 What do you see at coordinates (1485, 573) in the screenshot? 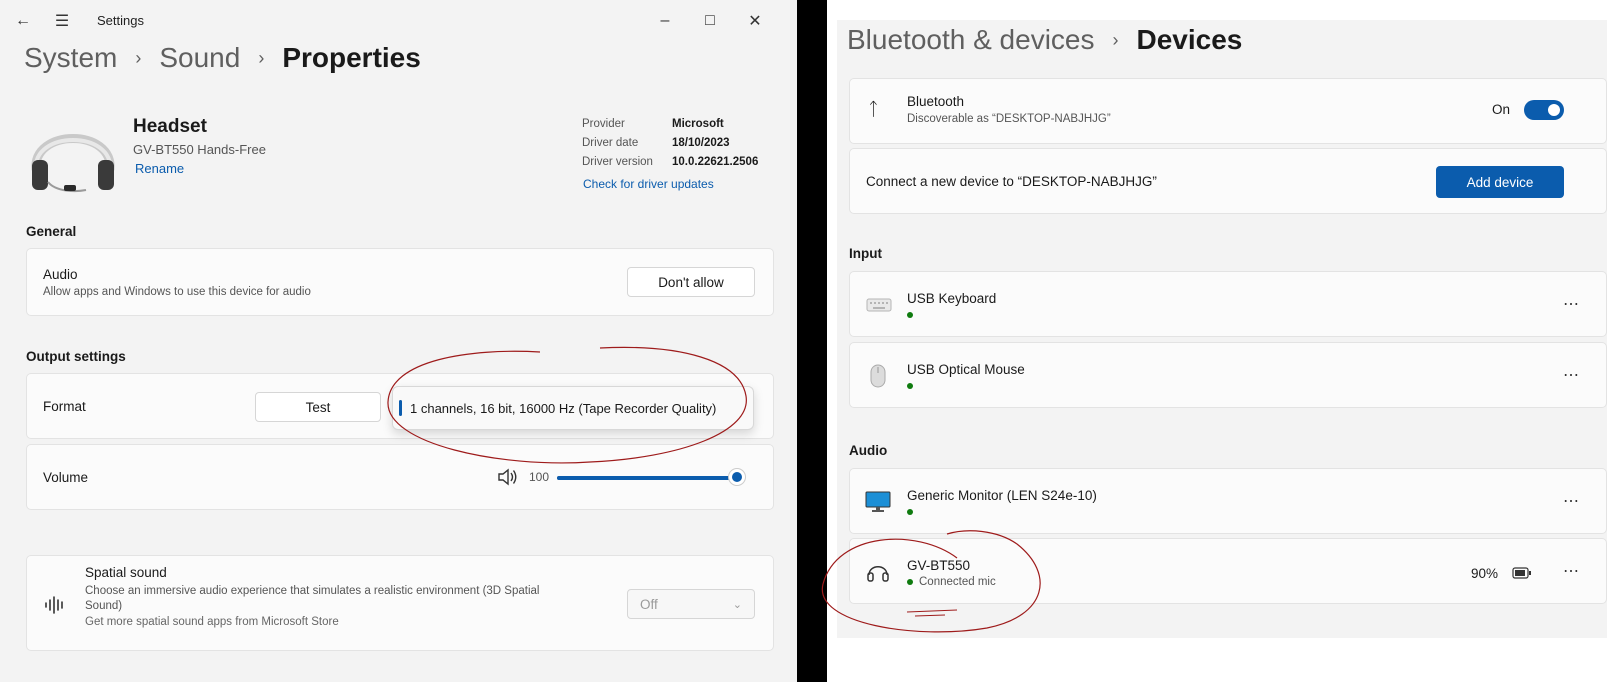
I see `battery-level: 90%` at bounding box center [1485, 573].